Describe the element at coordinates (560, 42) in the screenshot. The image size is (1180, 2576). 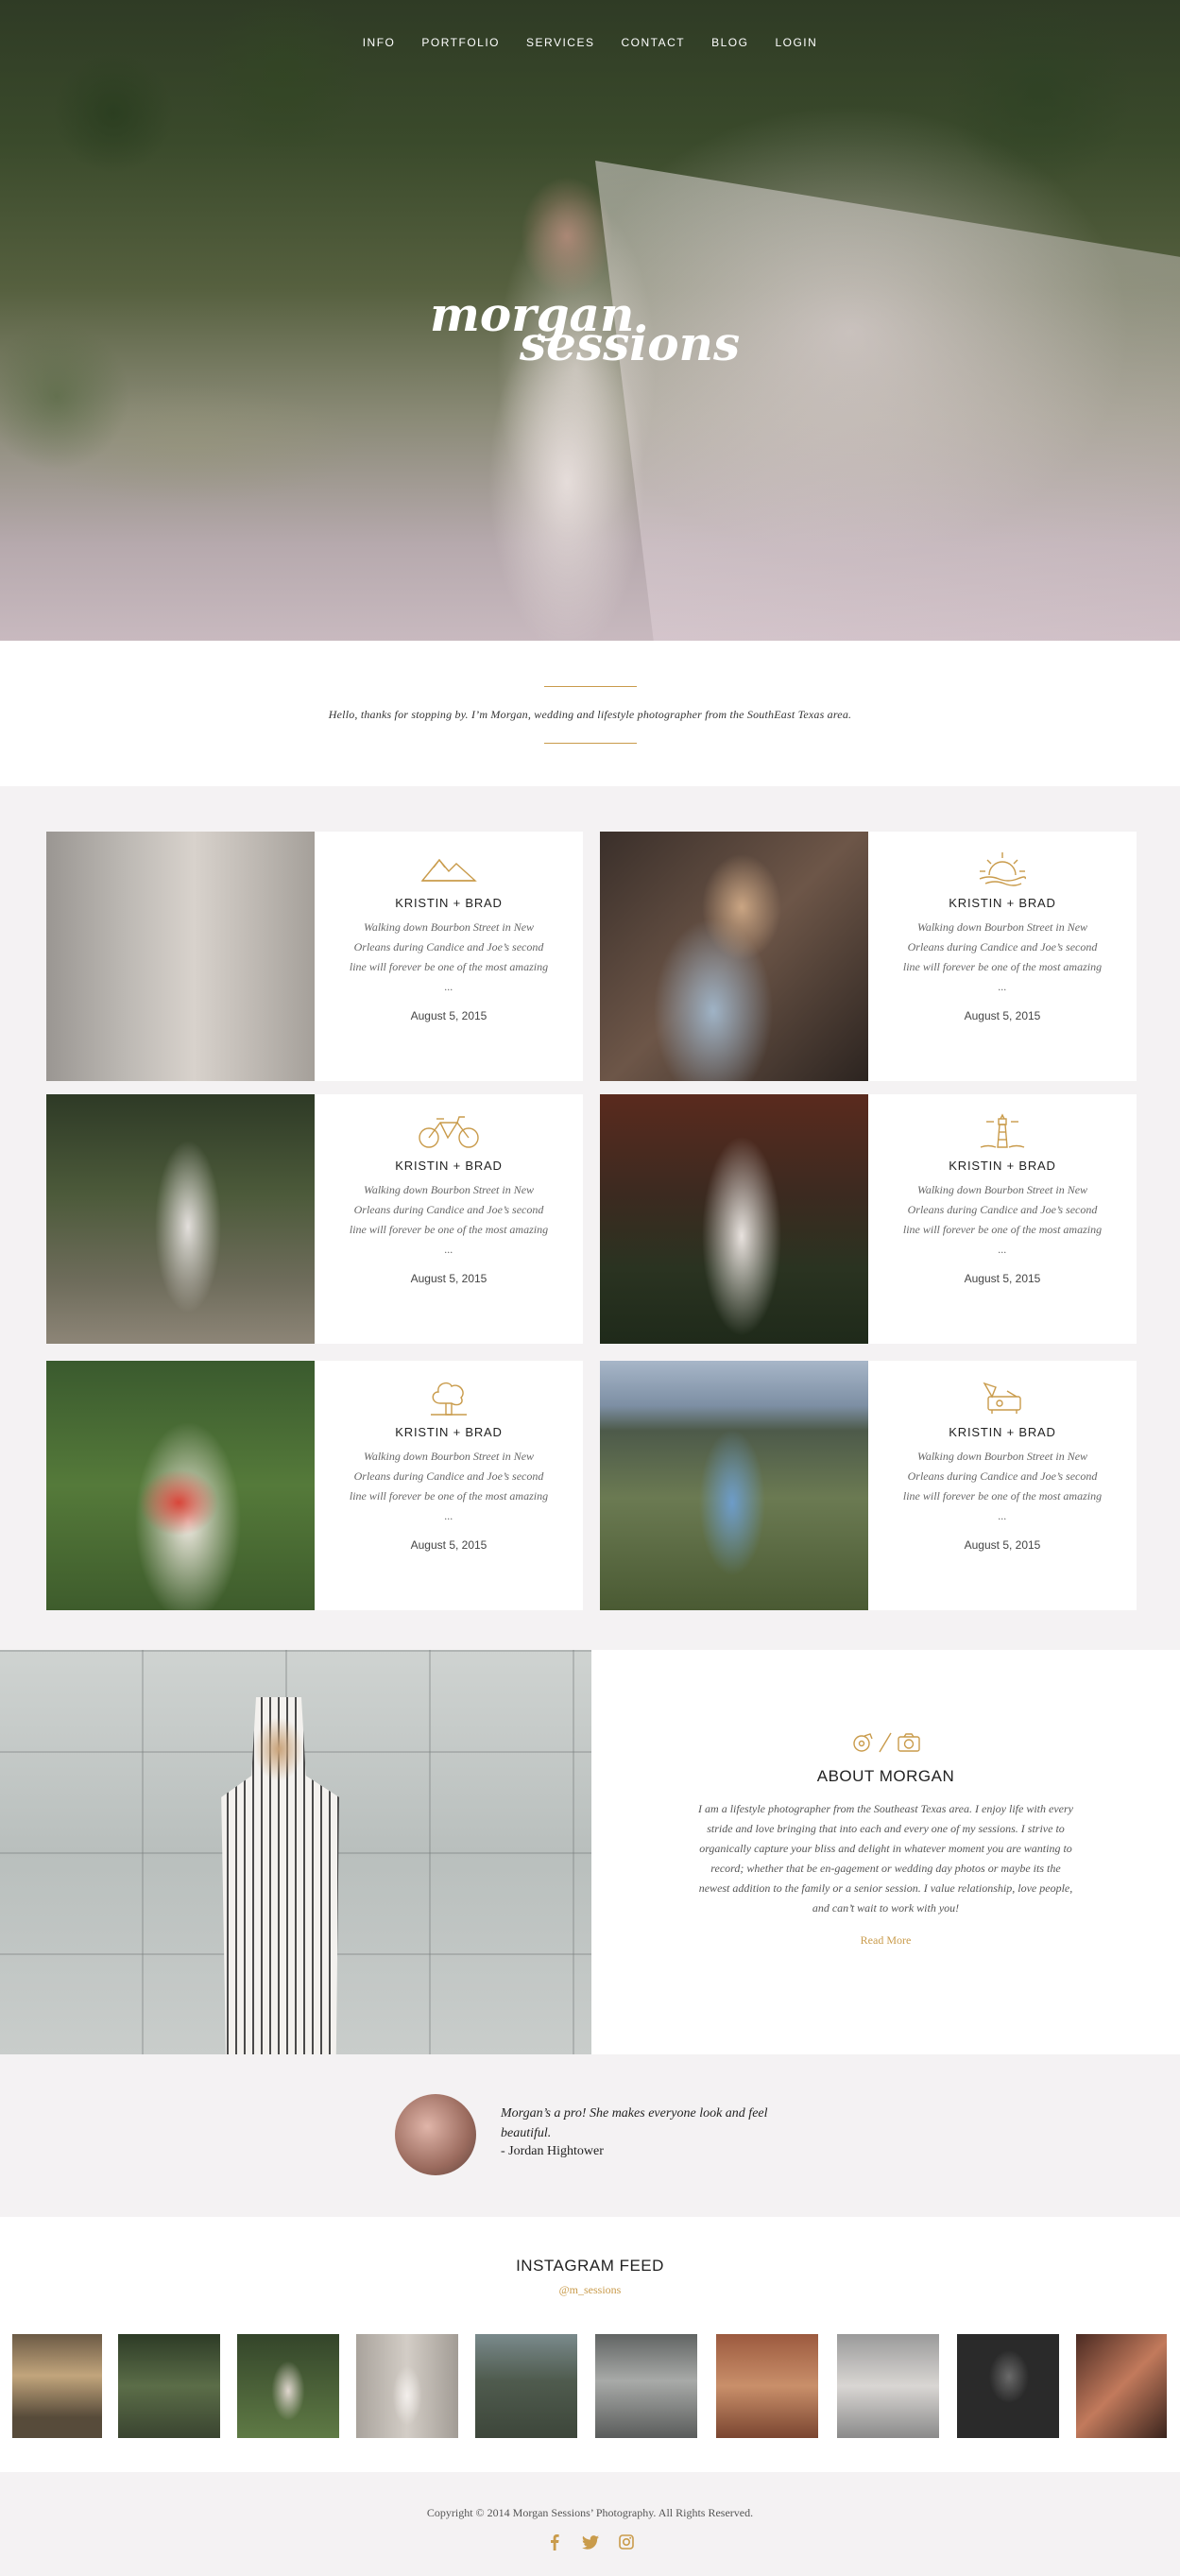
I see `nav-services: SERVICES` at that location.